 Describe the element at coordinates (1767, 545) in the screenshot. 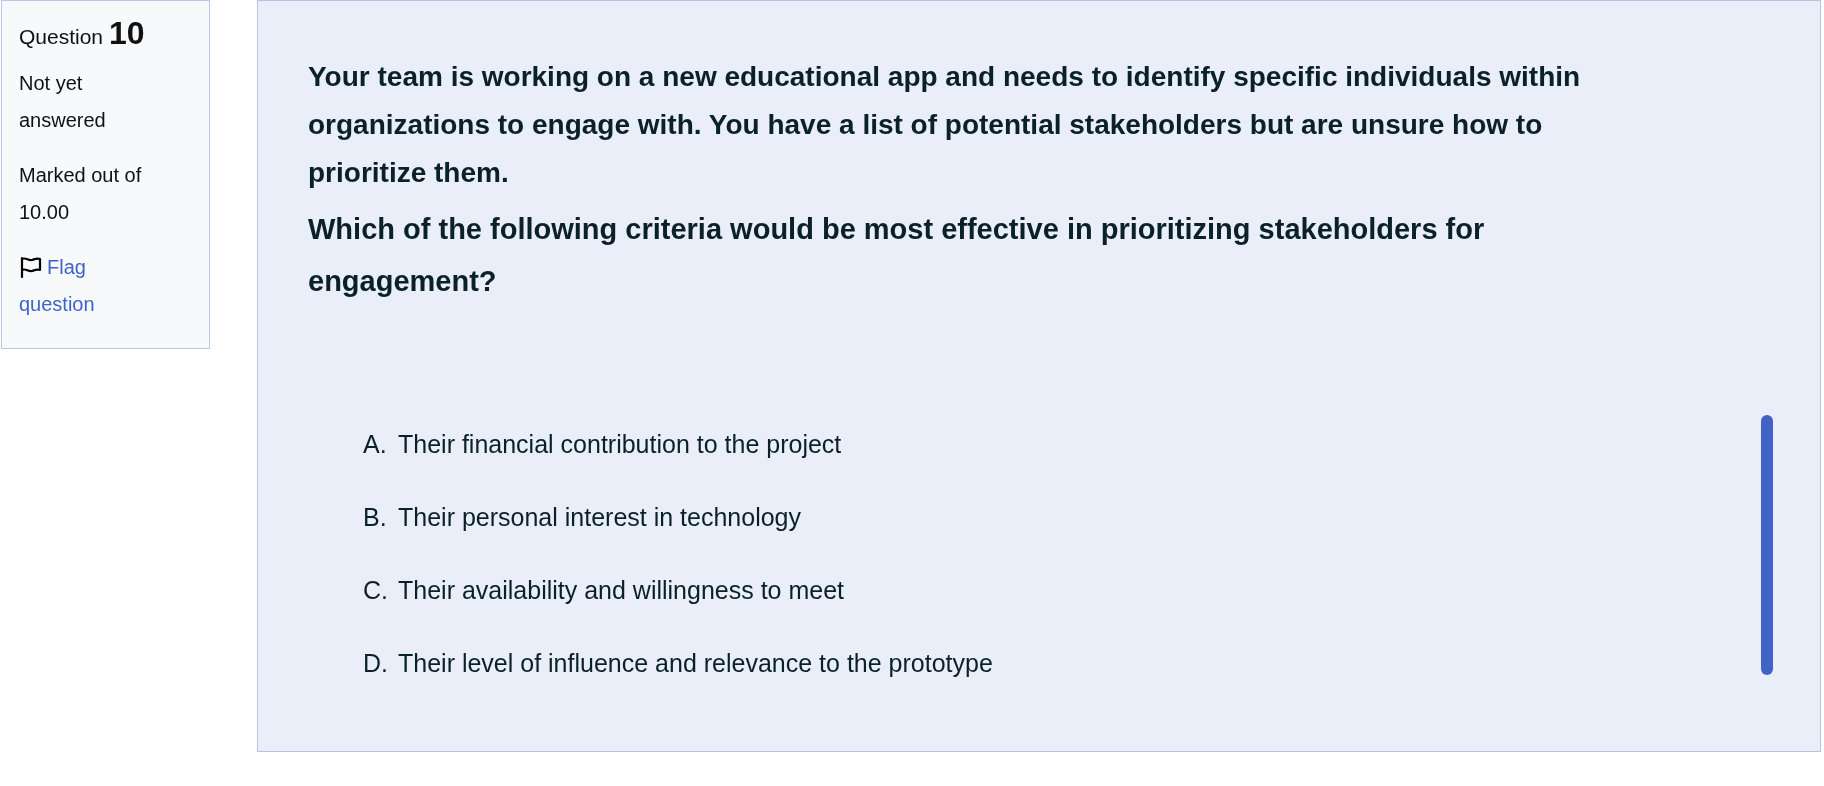

I see `scrollbar-thumb` at that location.